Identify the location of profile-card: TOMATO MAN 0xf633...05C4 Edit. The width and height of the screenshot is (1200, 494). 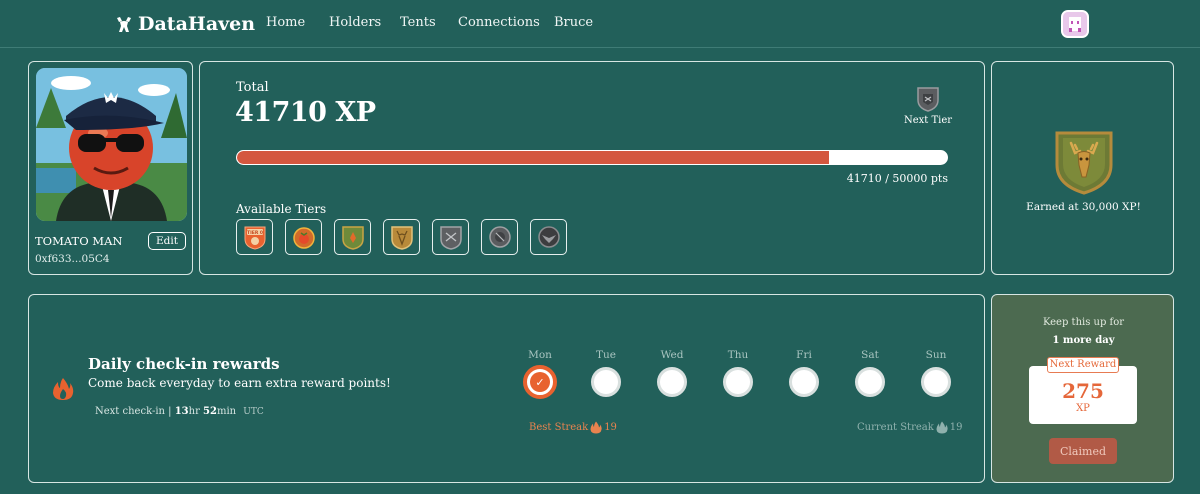
(110, 168).